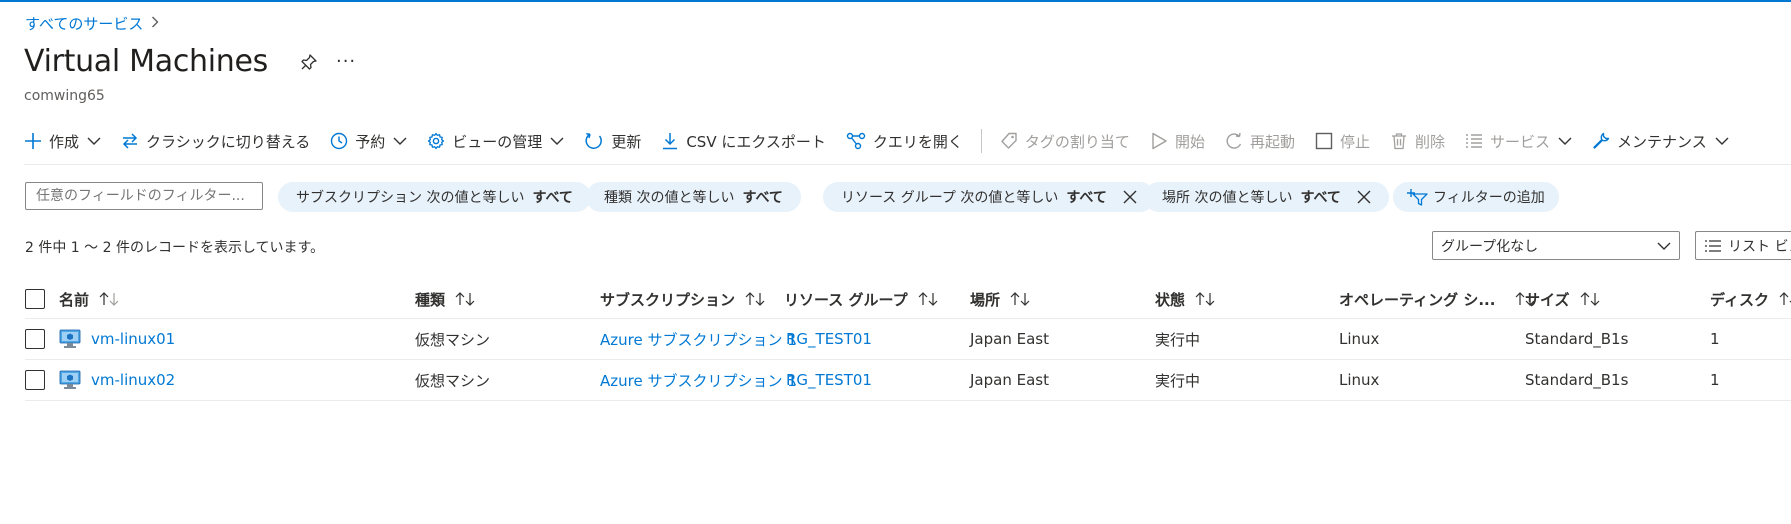 This screenshot has height=524, width=1791. I want to click on refresh-button: 更新, so click(612, 141).